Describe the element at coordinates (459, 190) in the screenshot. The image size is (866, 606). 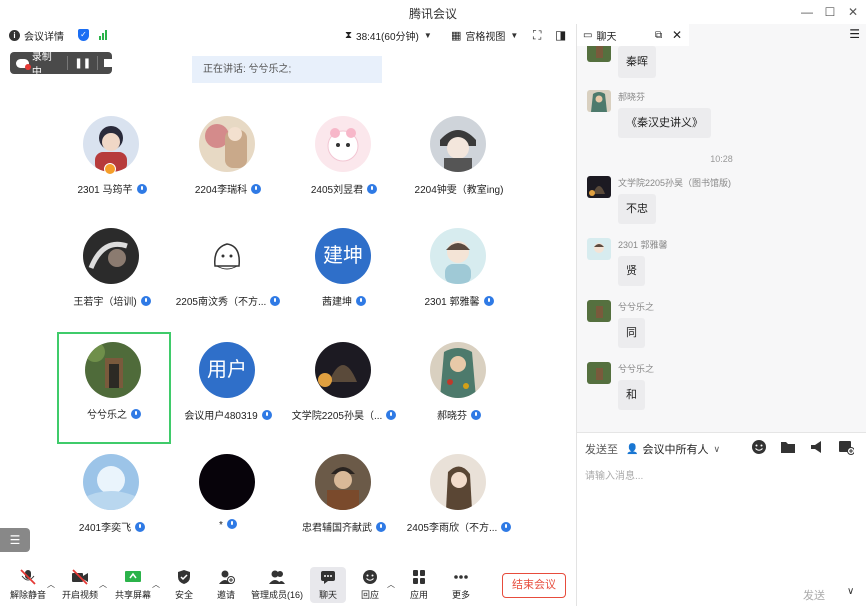
I see `participant-name: 2204钟雯（教室ing)` at that location.